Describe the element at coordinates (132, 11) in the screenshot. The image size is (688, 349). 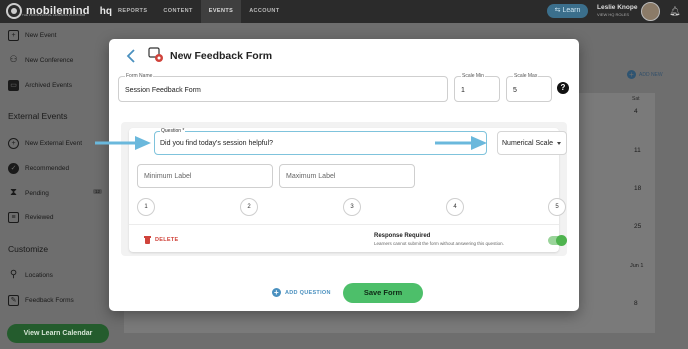
I see `nav-reports: REPORTS` at that location.